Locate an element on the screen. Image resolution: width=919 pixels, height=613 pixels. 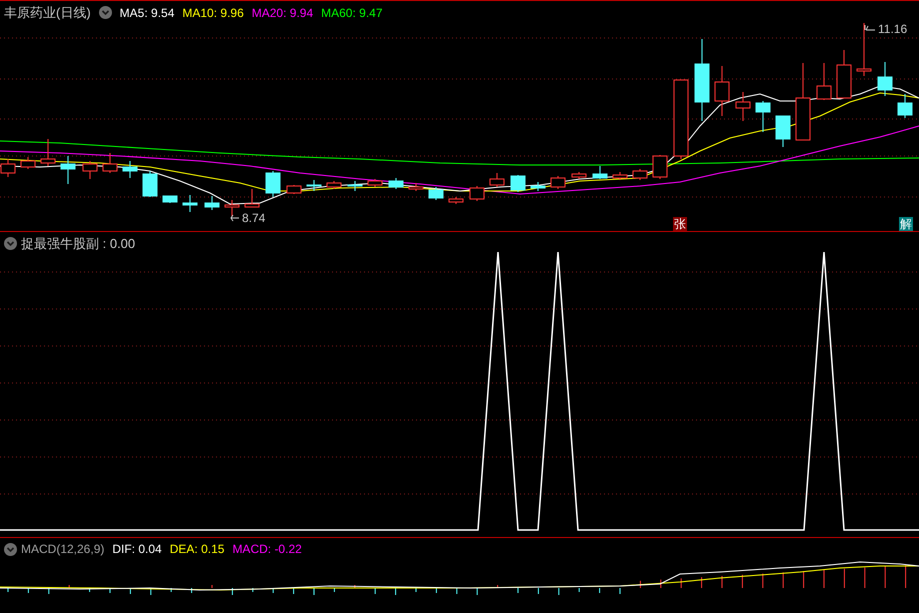
macd-value-label: DEA: 0.15 is located at coordinates (197, 549).